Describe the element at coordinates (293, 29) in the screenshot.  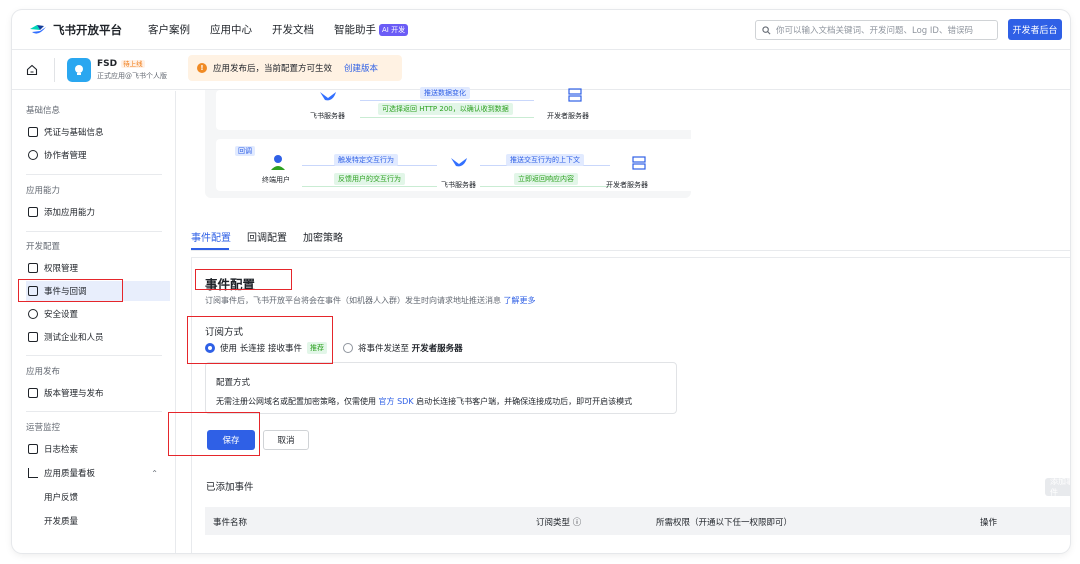
I see `nav-dev-docs: 开发文档` at that location.